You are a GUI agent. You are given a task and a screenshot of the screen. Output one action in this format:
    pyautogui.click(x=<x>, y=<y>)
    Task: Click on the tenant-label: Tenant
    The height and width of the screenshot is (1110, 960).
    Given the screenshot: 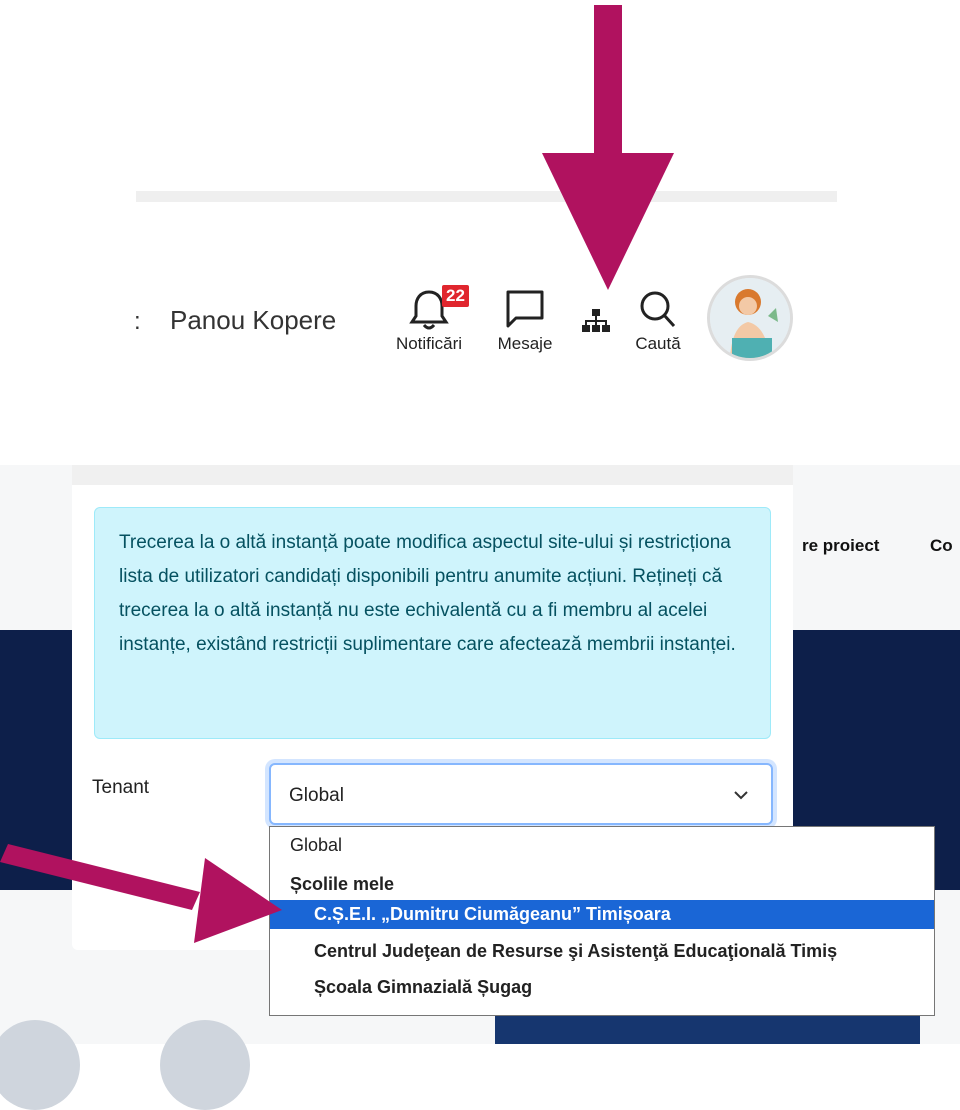 What is the action you would take?
    pyautogui.click(x=121, y=787)
    